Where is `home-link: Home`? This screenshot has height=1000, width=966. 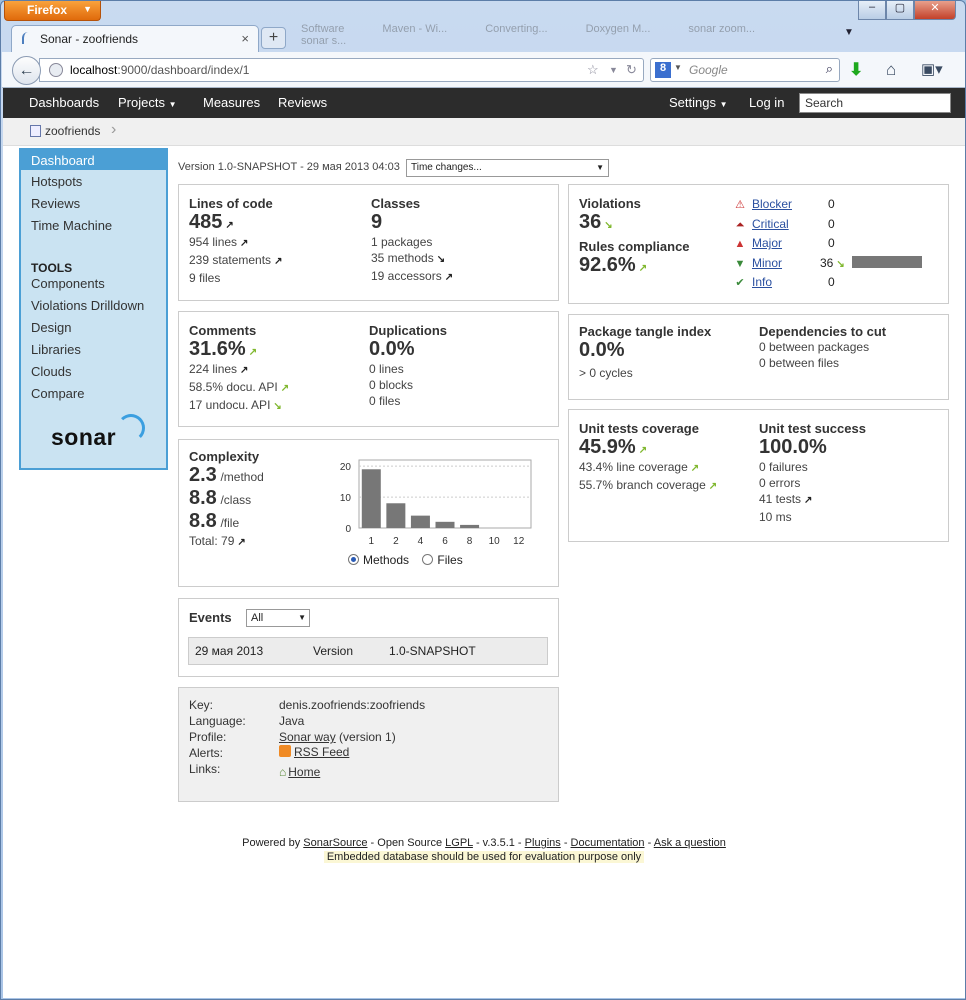 home-link: Home is located at coordinates (304, 772).